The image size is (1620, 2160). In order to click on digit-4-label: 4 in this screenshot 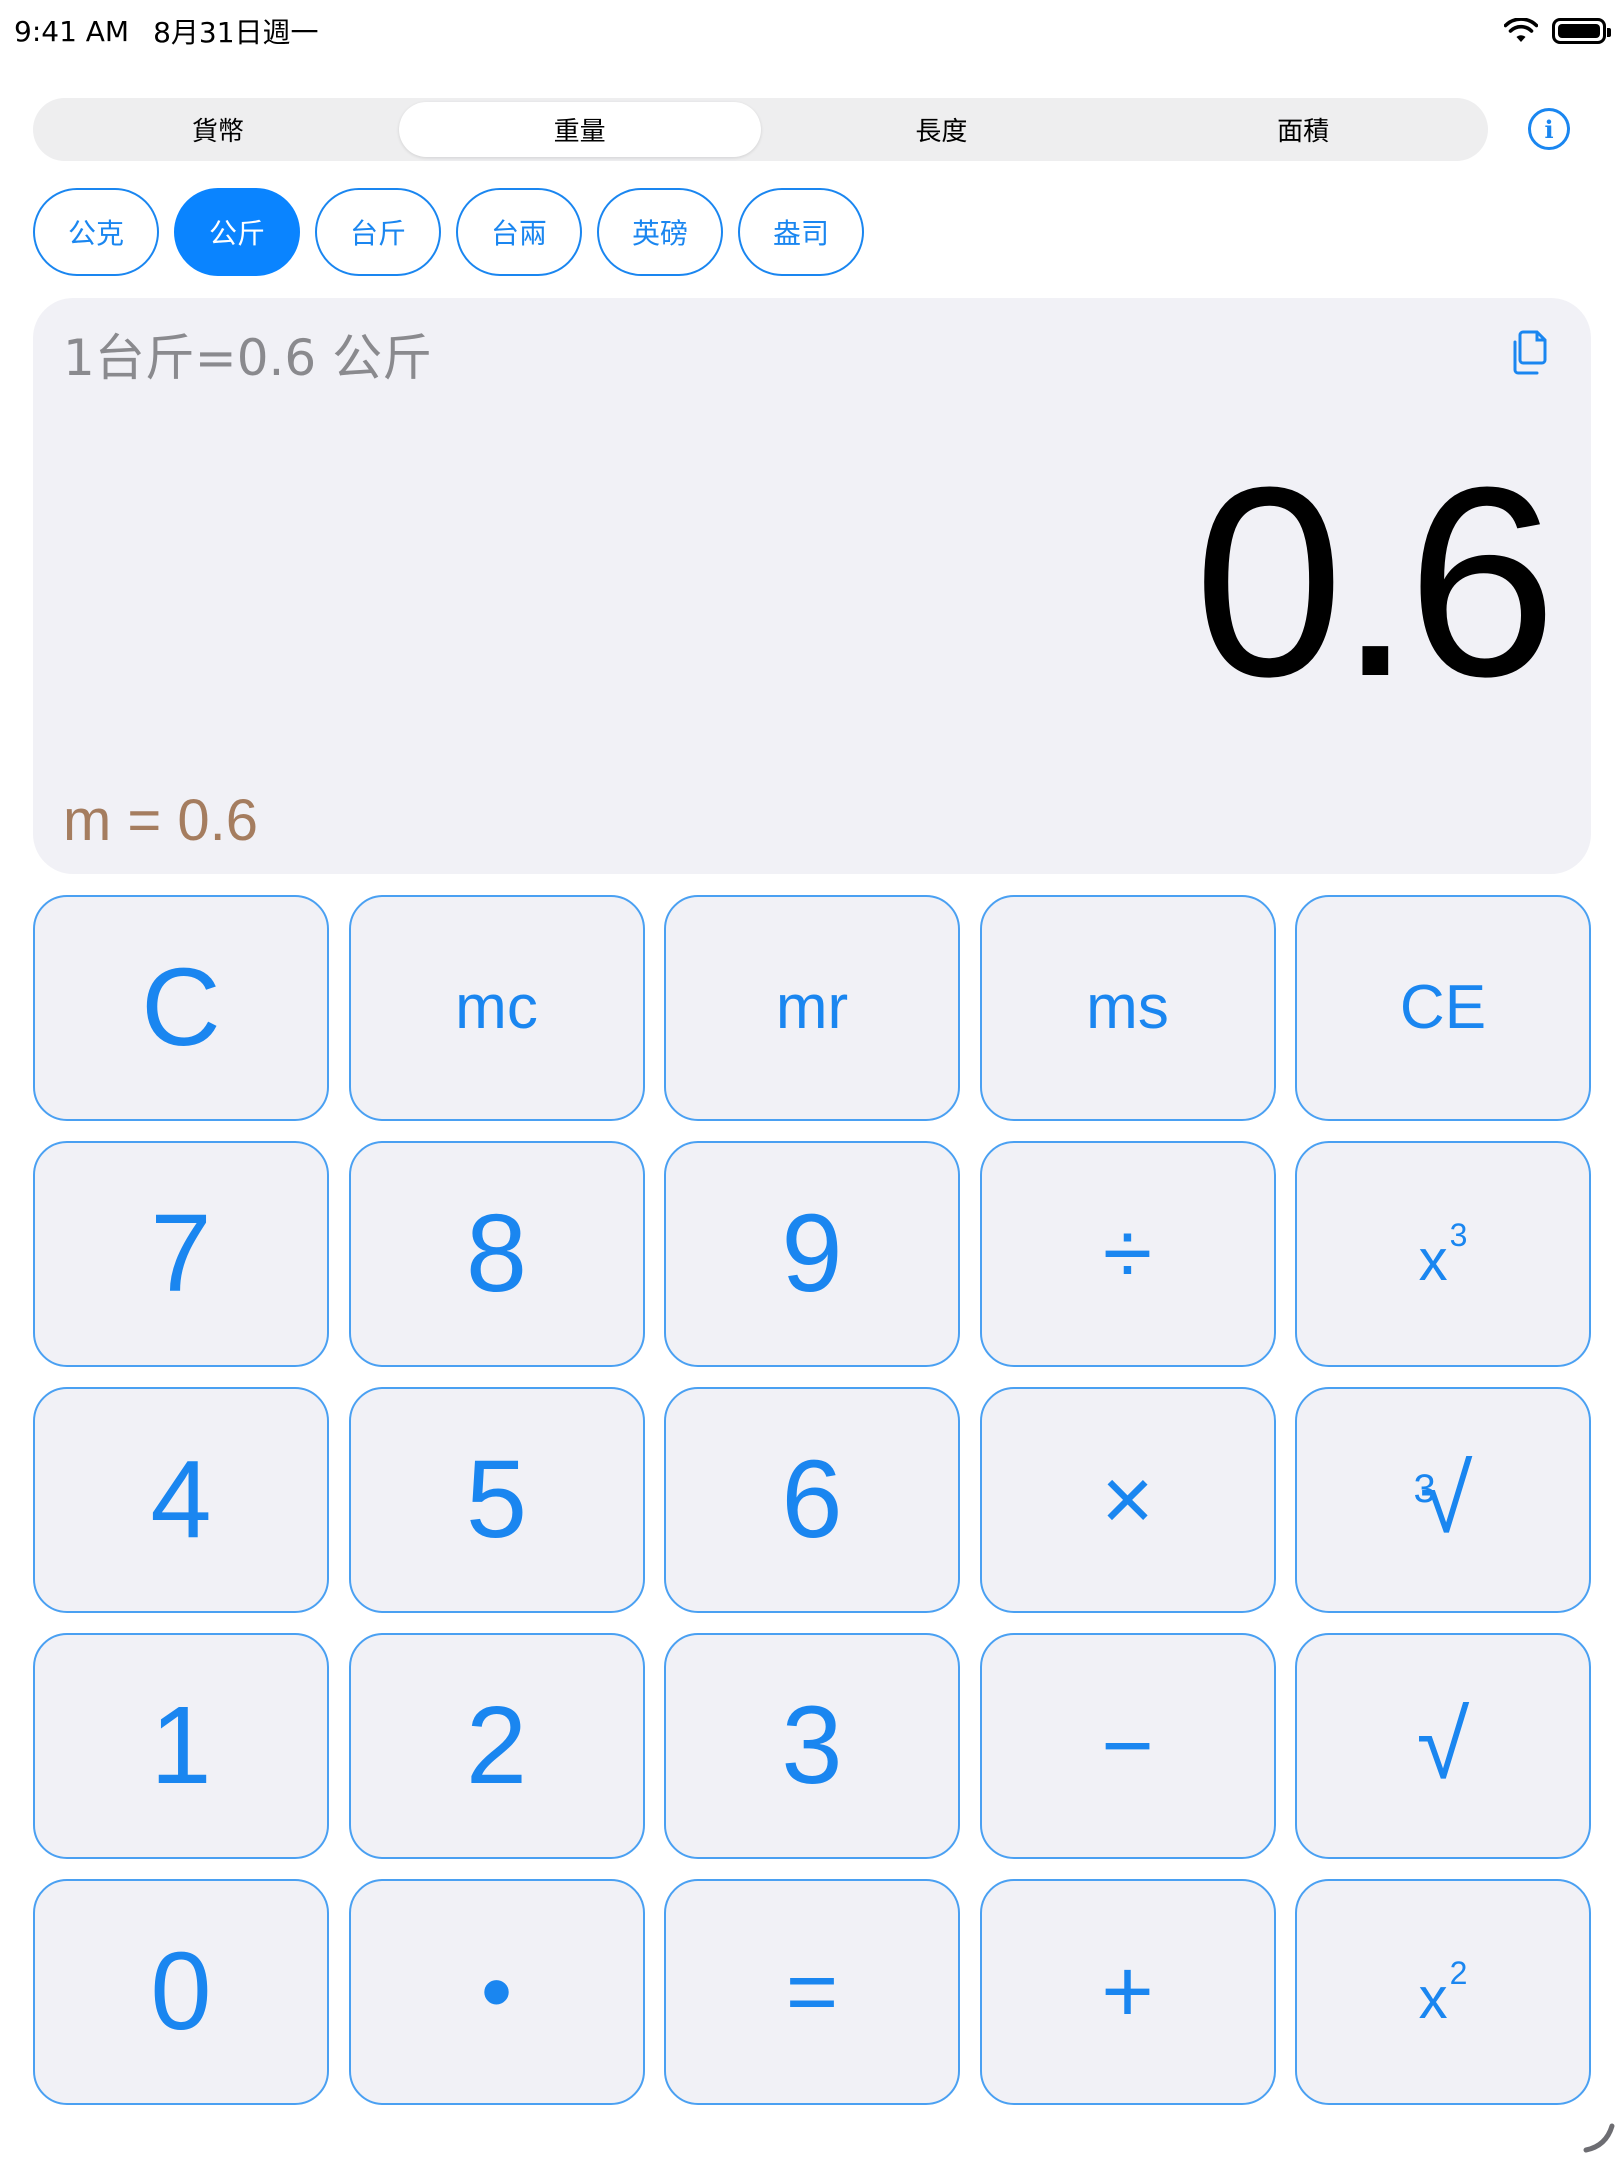, I will do `click(181, 1499)`.